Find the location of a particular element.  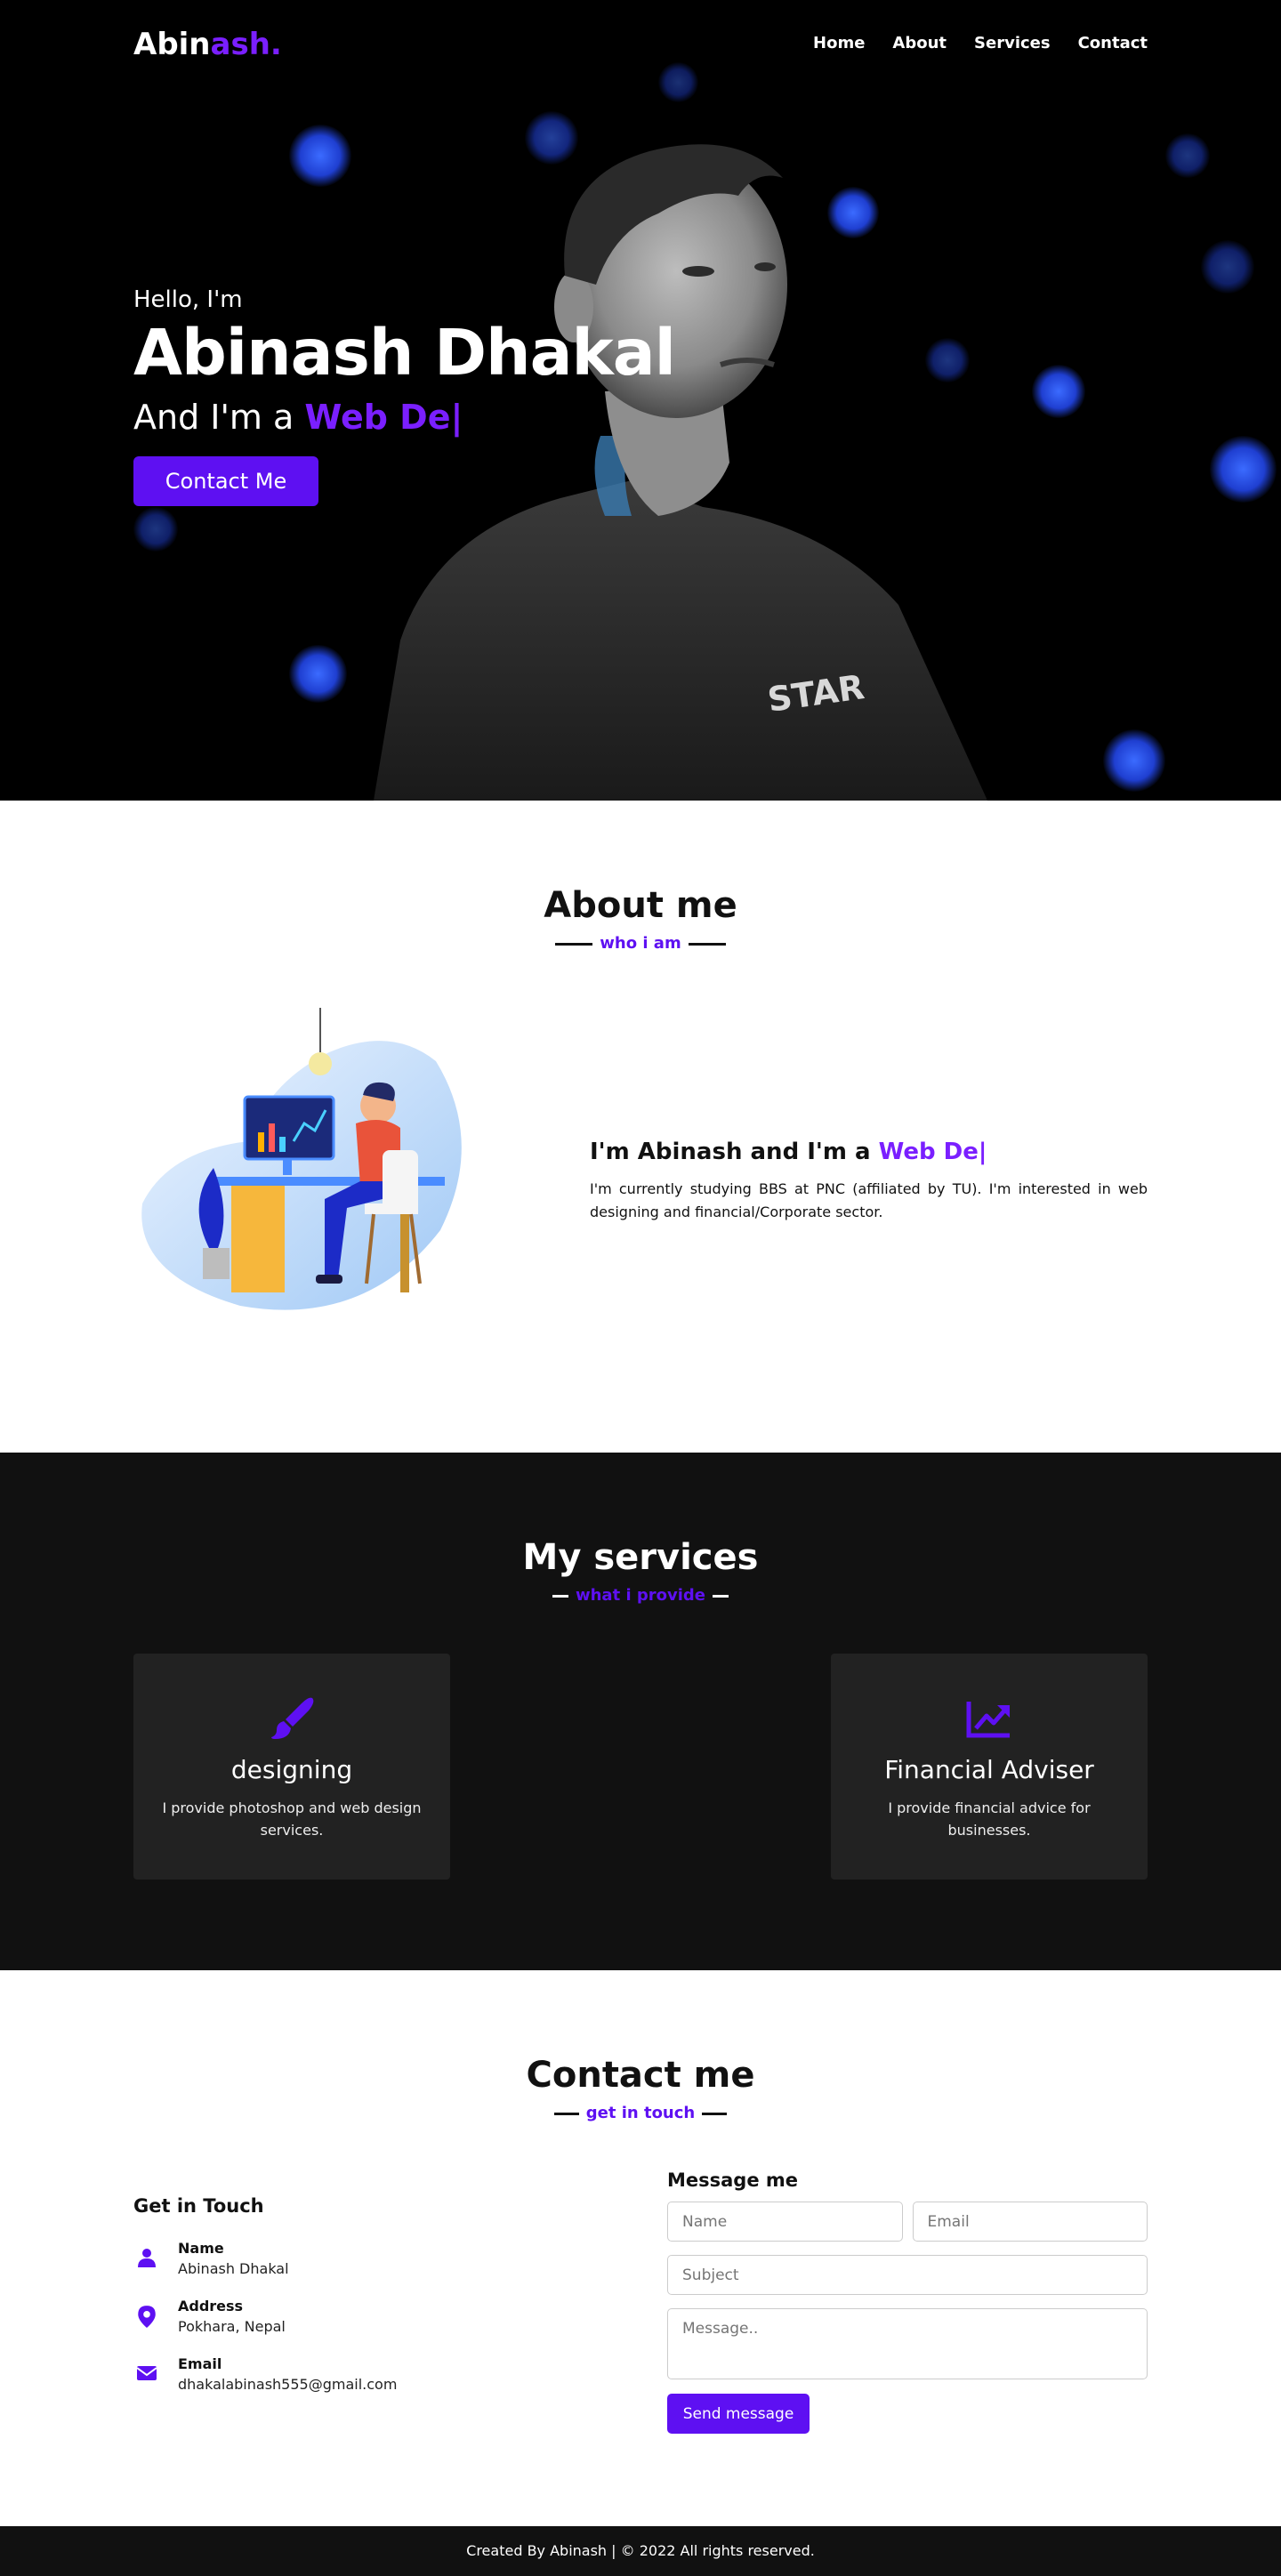

name-input is located at coordinates (785, 2222).